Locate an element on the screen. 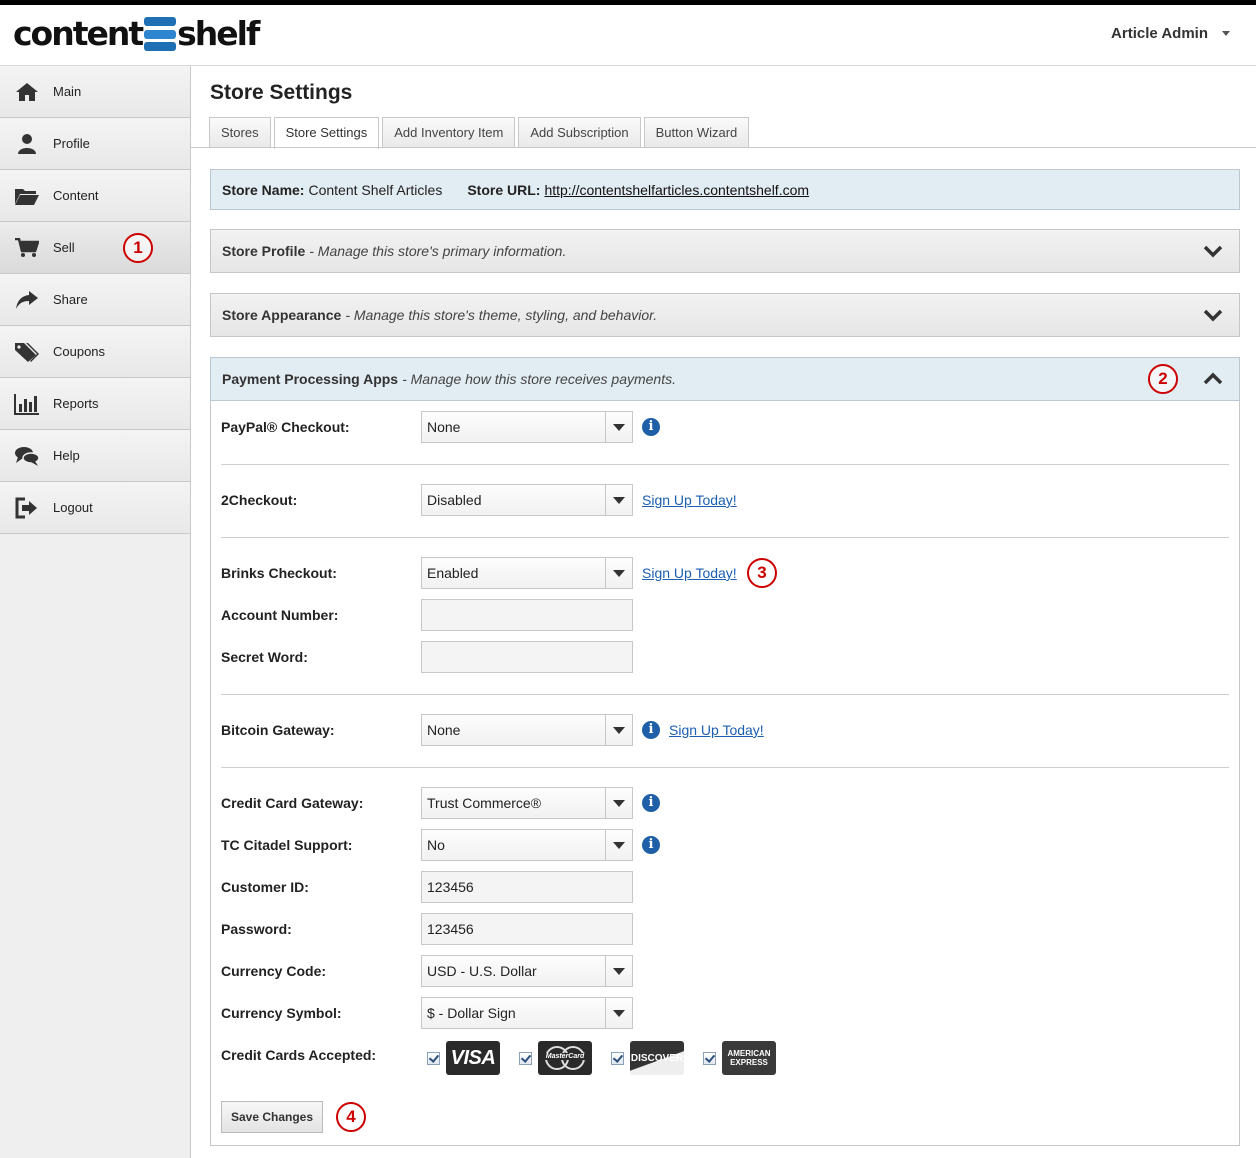 The width and height of the screenshot is (1256, 1158). amex-logo: AMERICAN EXPRESS is located at coordinates (749, 1058).